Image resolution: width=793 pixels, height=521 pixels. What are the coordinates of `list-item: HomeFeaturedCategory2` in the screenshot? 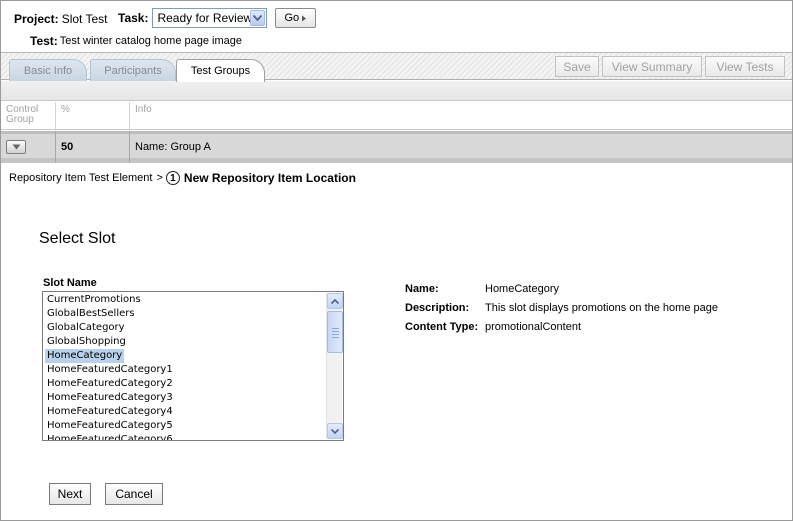 It's located at (110, 384).